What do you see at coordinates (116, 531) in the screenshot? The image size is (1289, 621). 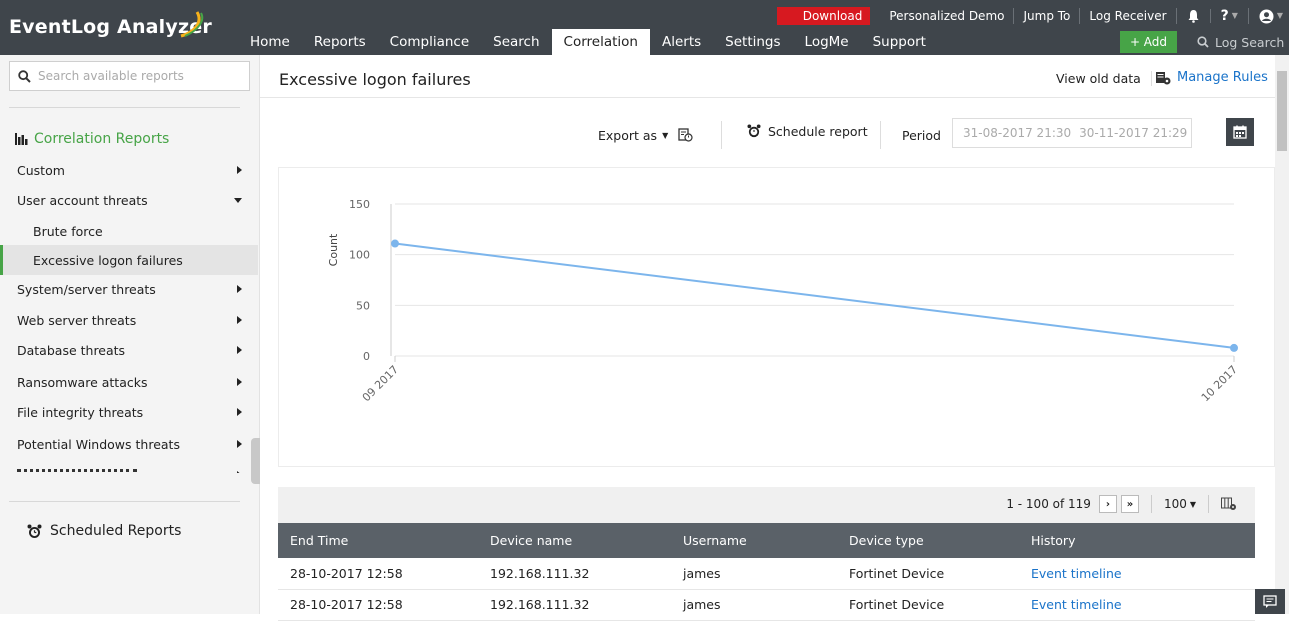 I see `scheduled-reports-label: Scheduled Reports` at bounding box center [116, 531].